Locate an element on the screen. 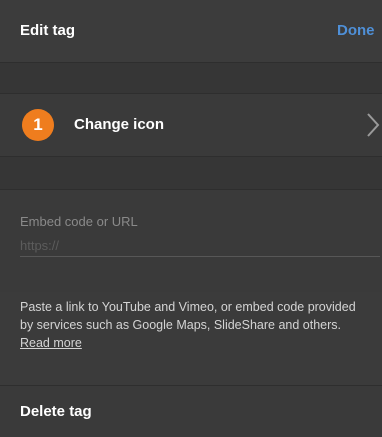  embed-url-input is located at coordinates (200, 245).